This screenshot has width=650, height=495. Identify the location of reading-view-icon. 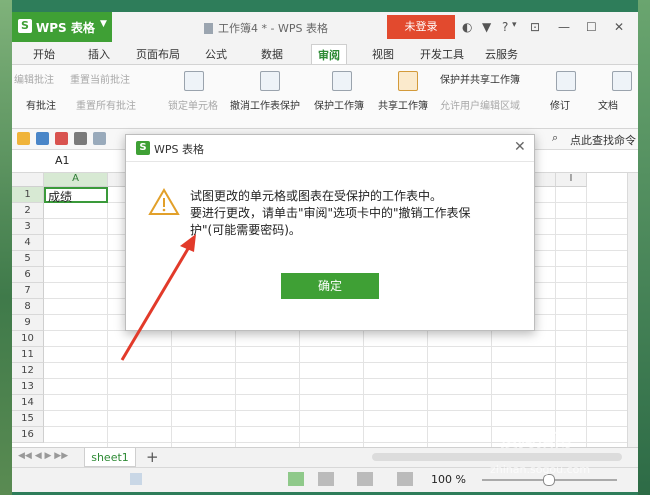
(405, 479).